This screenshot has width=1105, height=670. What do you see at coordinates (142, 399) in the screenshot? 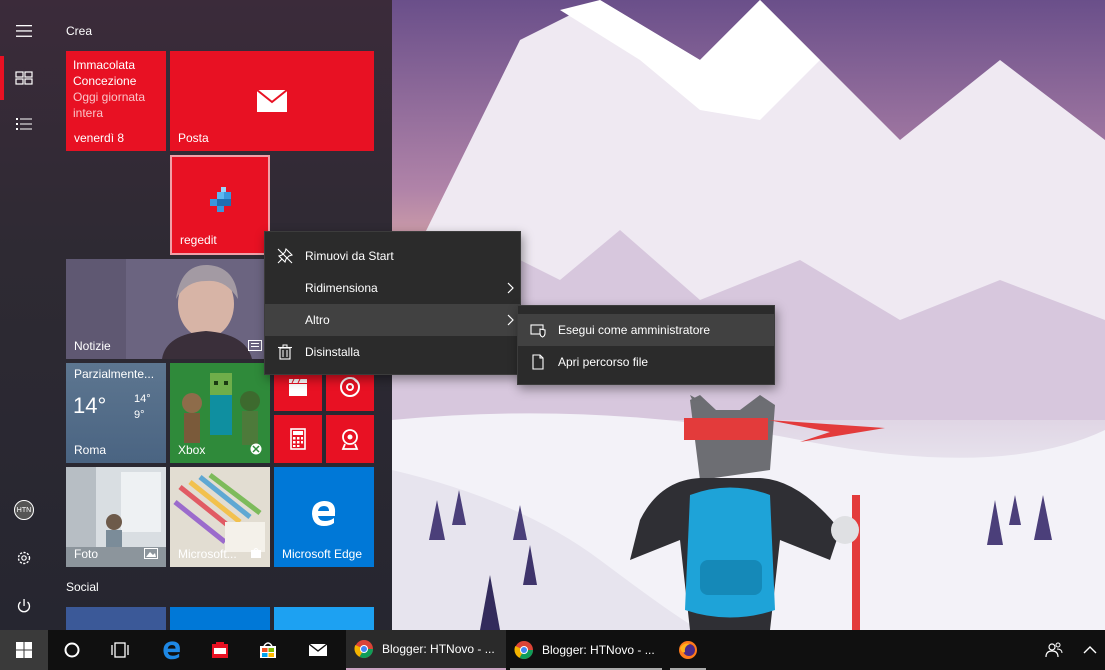
I see `weather-high: 14°` at bounding box center [142, 399].